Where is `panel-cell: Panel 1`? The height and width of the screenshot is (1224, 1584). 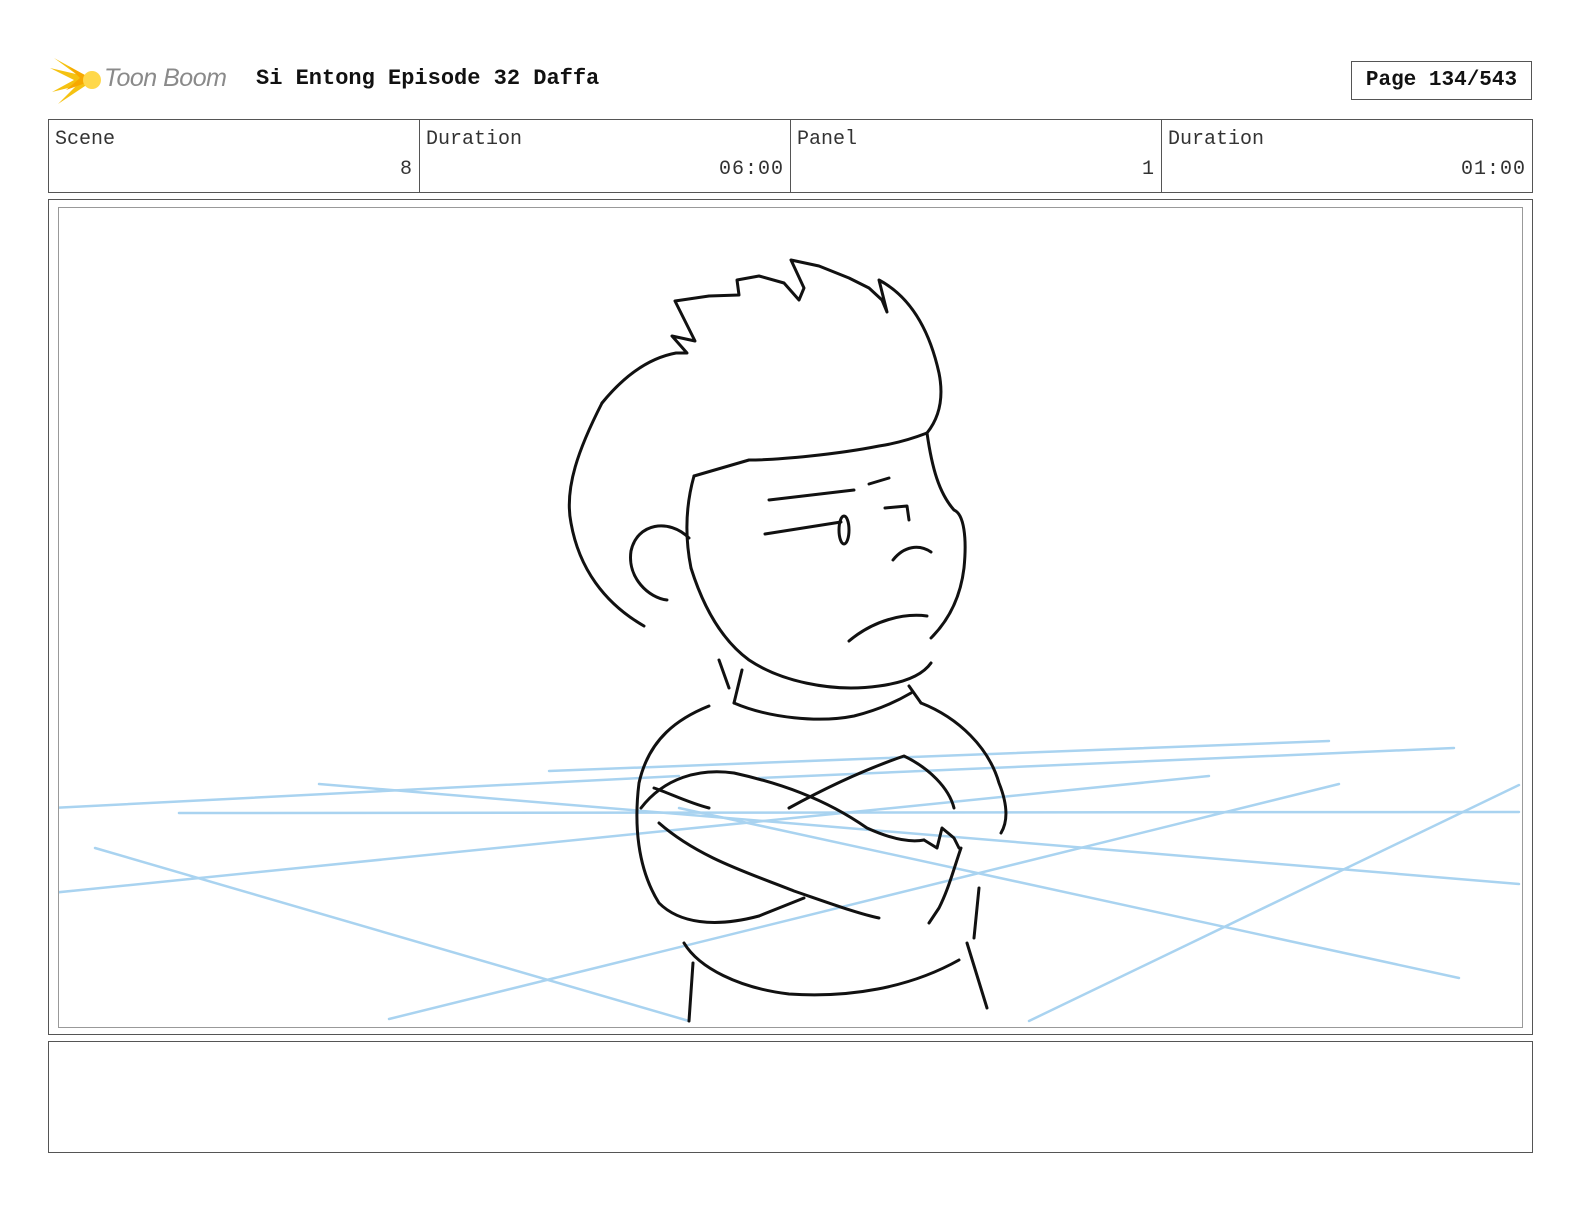 panel-cell: Panel 1 is located at coordinates (976, 156).